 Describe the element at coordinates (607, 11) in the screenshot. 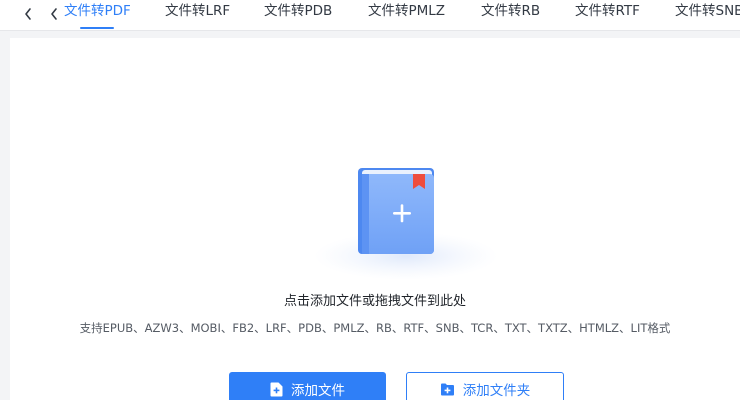

I see `tab-label: 文件转RTF` at that location.